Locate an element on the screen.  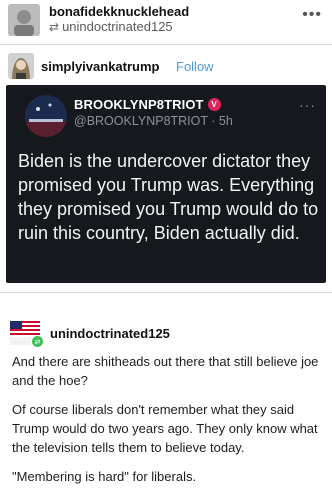
reblog-source: unindoctrinated125 is located at coordinates (117, 26).